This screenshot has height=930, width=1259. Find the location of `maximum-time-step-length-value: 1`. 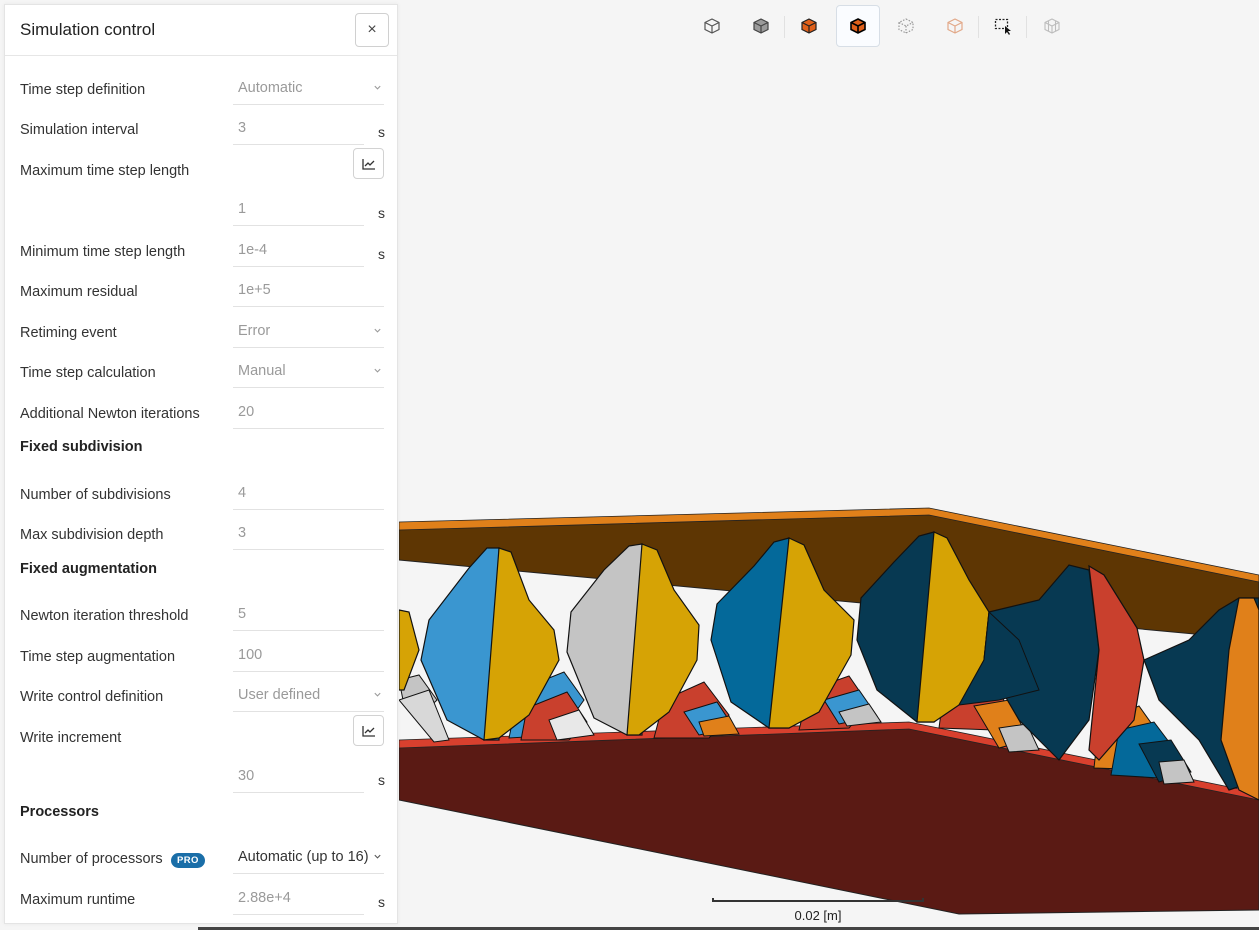

maximum-time-step-length-value: 1 is located at coordinates (242, 209).